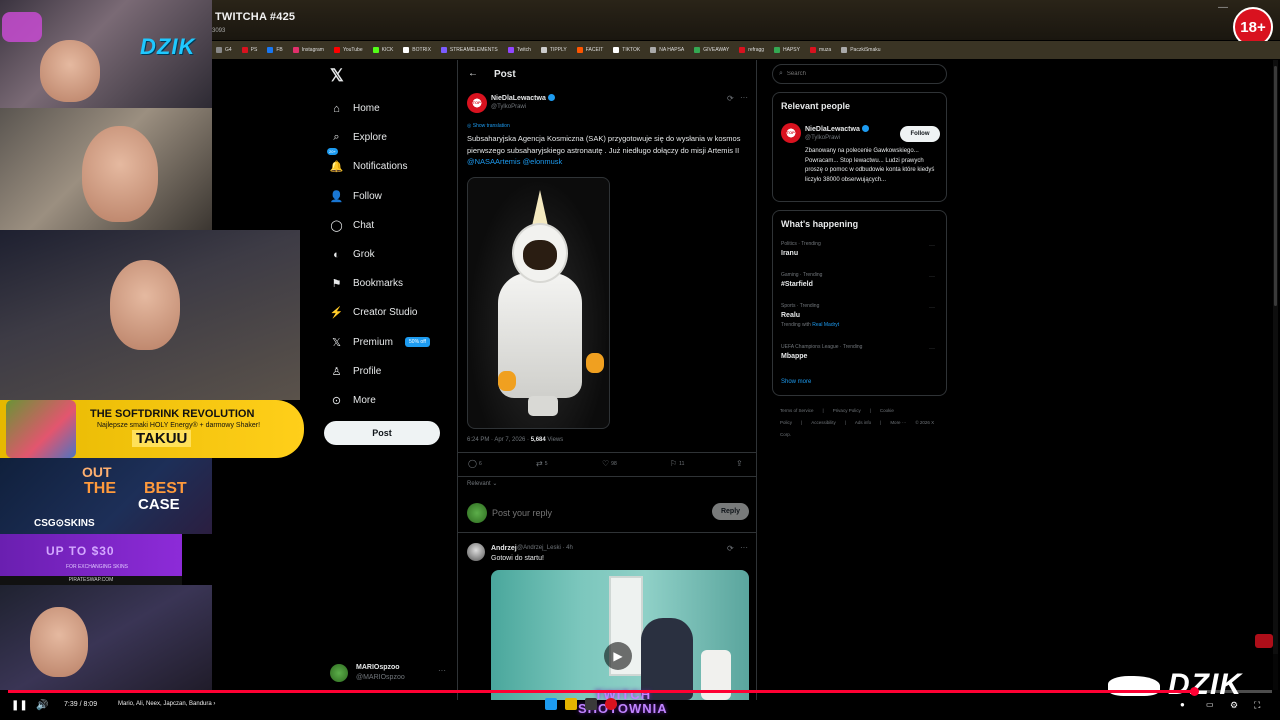 This screenshot has width=1280, height=720. I want to click on search-box: ⌕, so click(859, 74).